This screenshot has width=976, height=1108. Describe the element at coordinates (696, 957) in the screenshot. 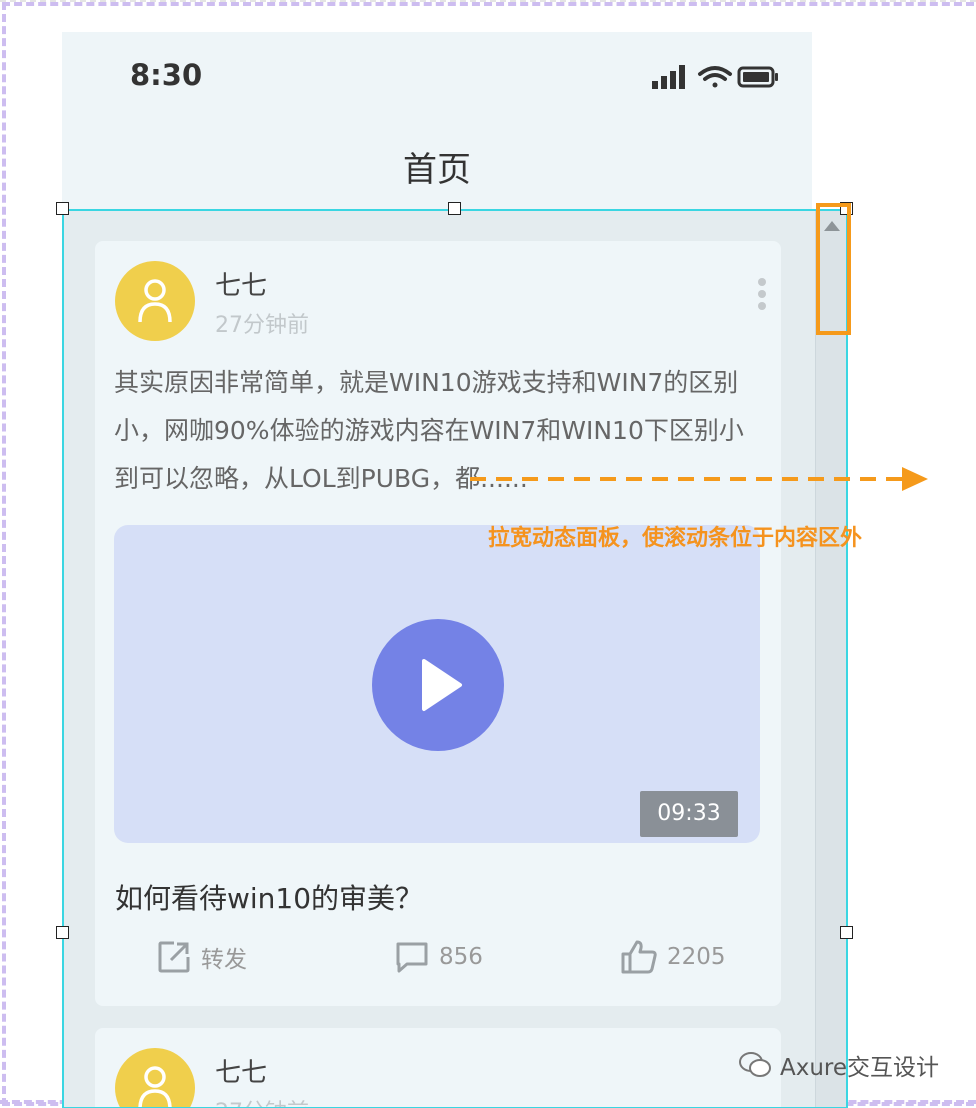

I see `like-count: 2205` at that location.